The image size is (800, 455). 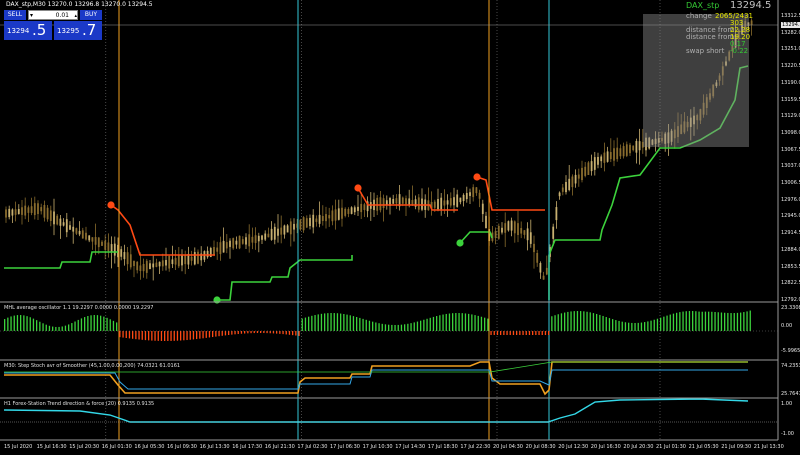 What do you see at coordinates (31, 16) in the screenshot?
I see `lot-decrease-icon: ▾` at bounding box center [31, 16].